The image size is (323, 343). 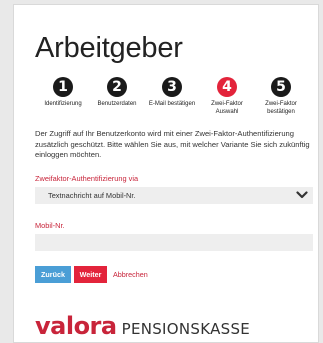 I want to click on phone-input, so click(x=174, y=242).